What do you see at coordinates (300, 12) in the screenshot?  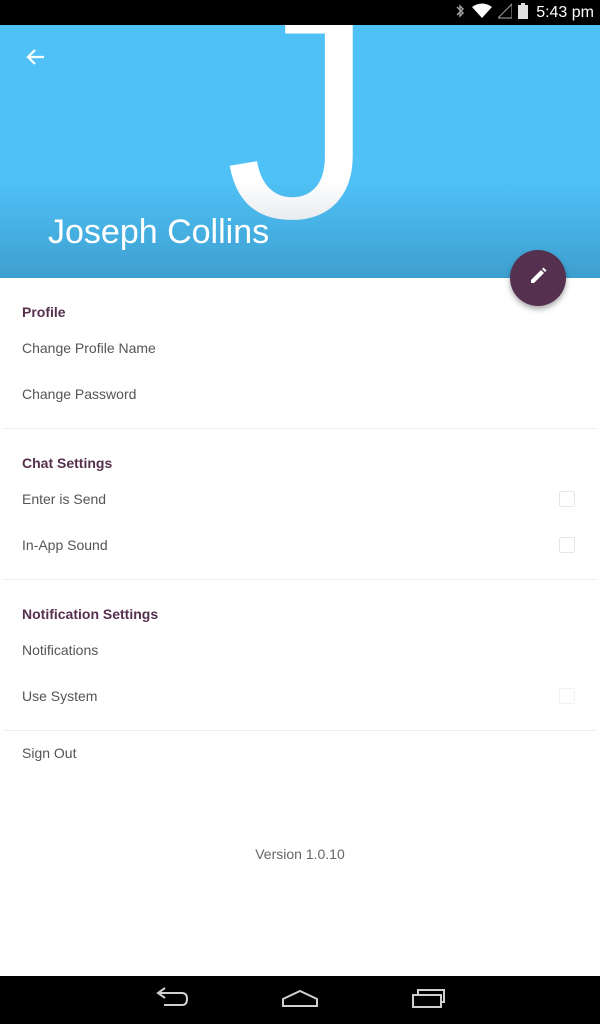 I see `status-bar: 5:43 pm` at bounding box center [300, 12].